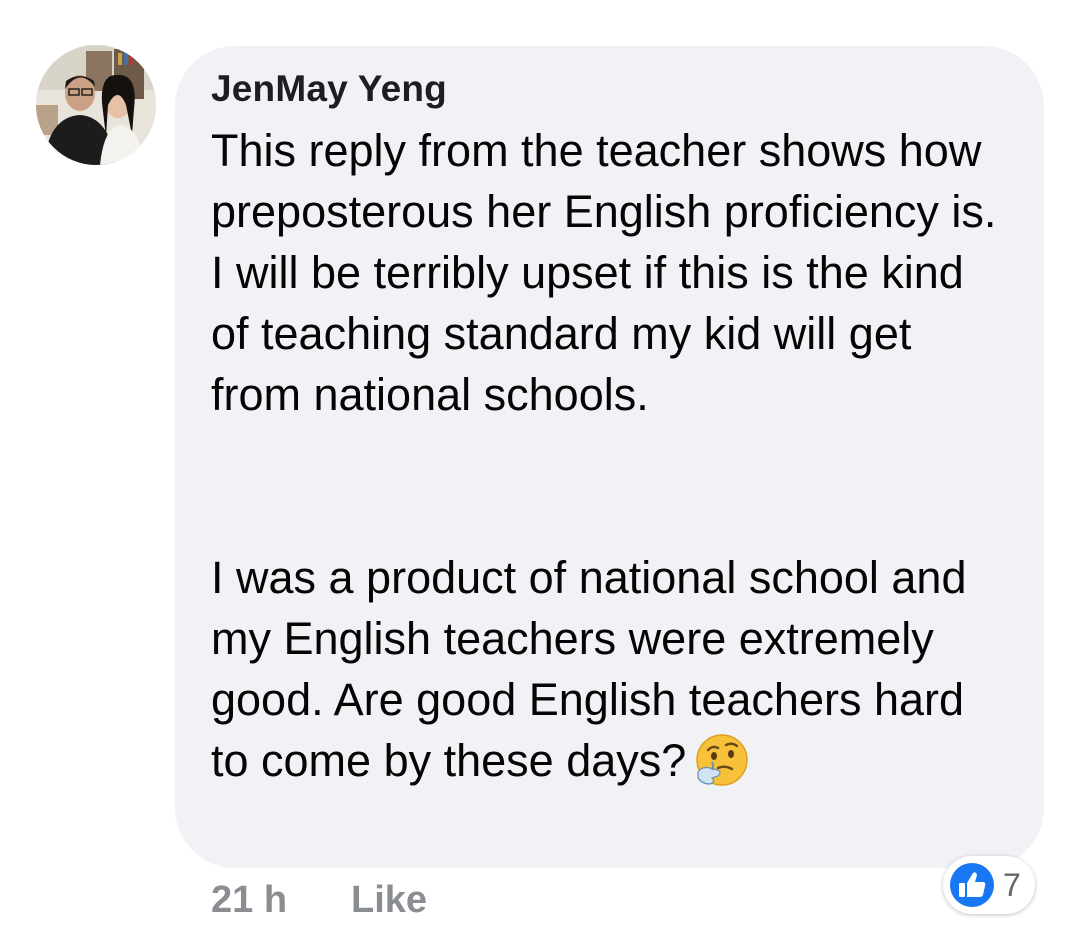  Describe the element at coordinates (249, 900) in the screenshot. I see `comment-timestamp: 21 h` at that location.